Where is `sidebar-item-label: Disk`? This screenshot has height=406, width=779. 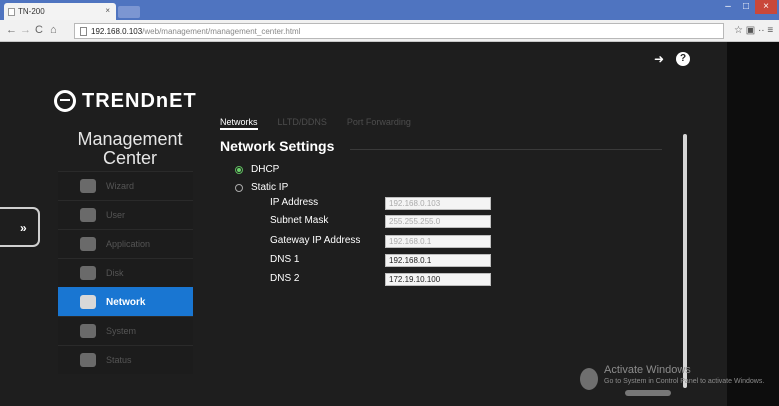
sidebar-item-label: Disk is located at coordinates (115, 273).